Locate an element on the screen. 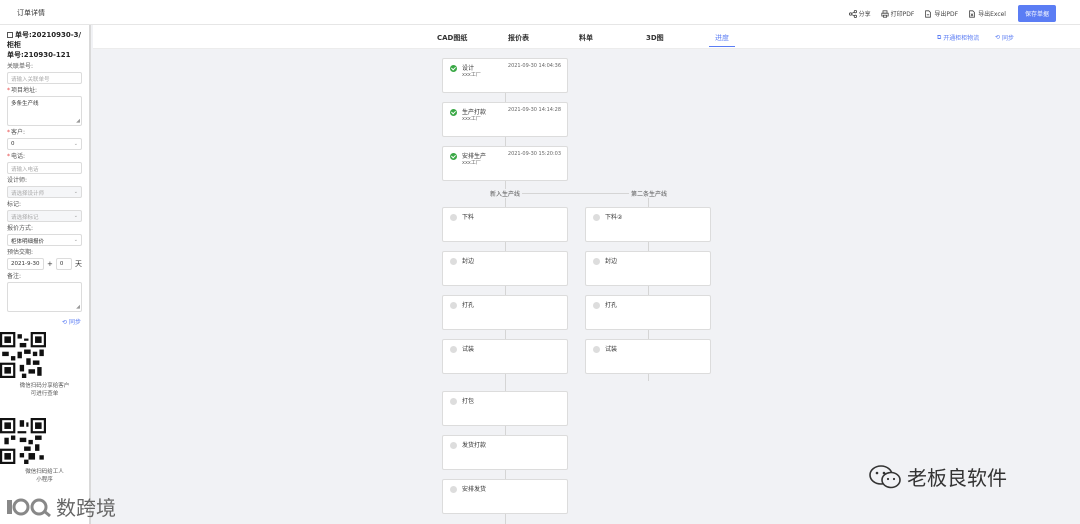 This screenshot has height=524, width=1080. logo-icon is located at coordinates (29, 507).